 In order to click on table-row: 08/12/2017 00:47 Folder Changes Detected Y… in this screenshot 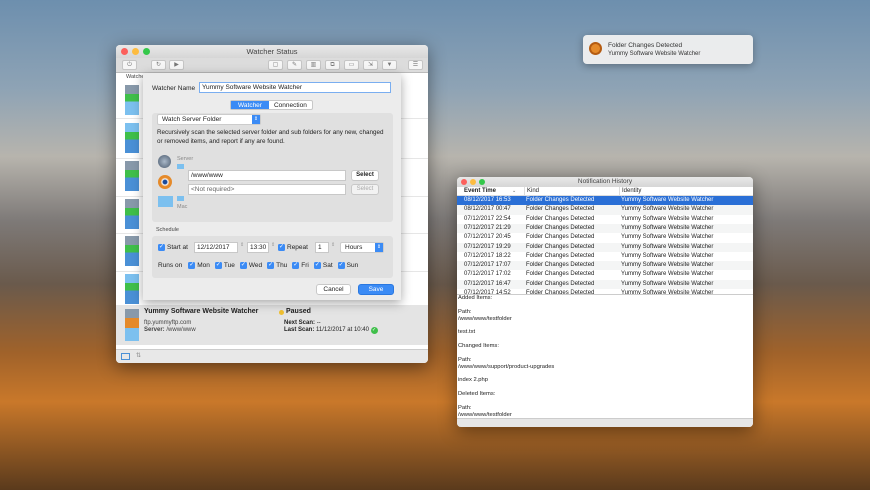, I will do `click(605, 210)`.